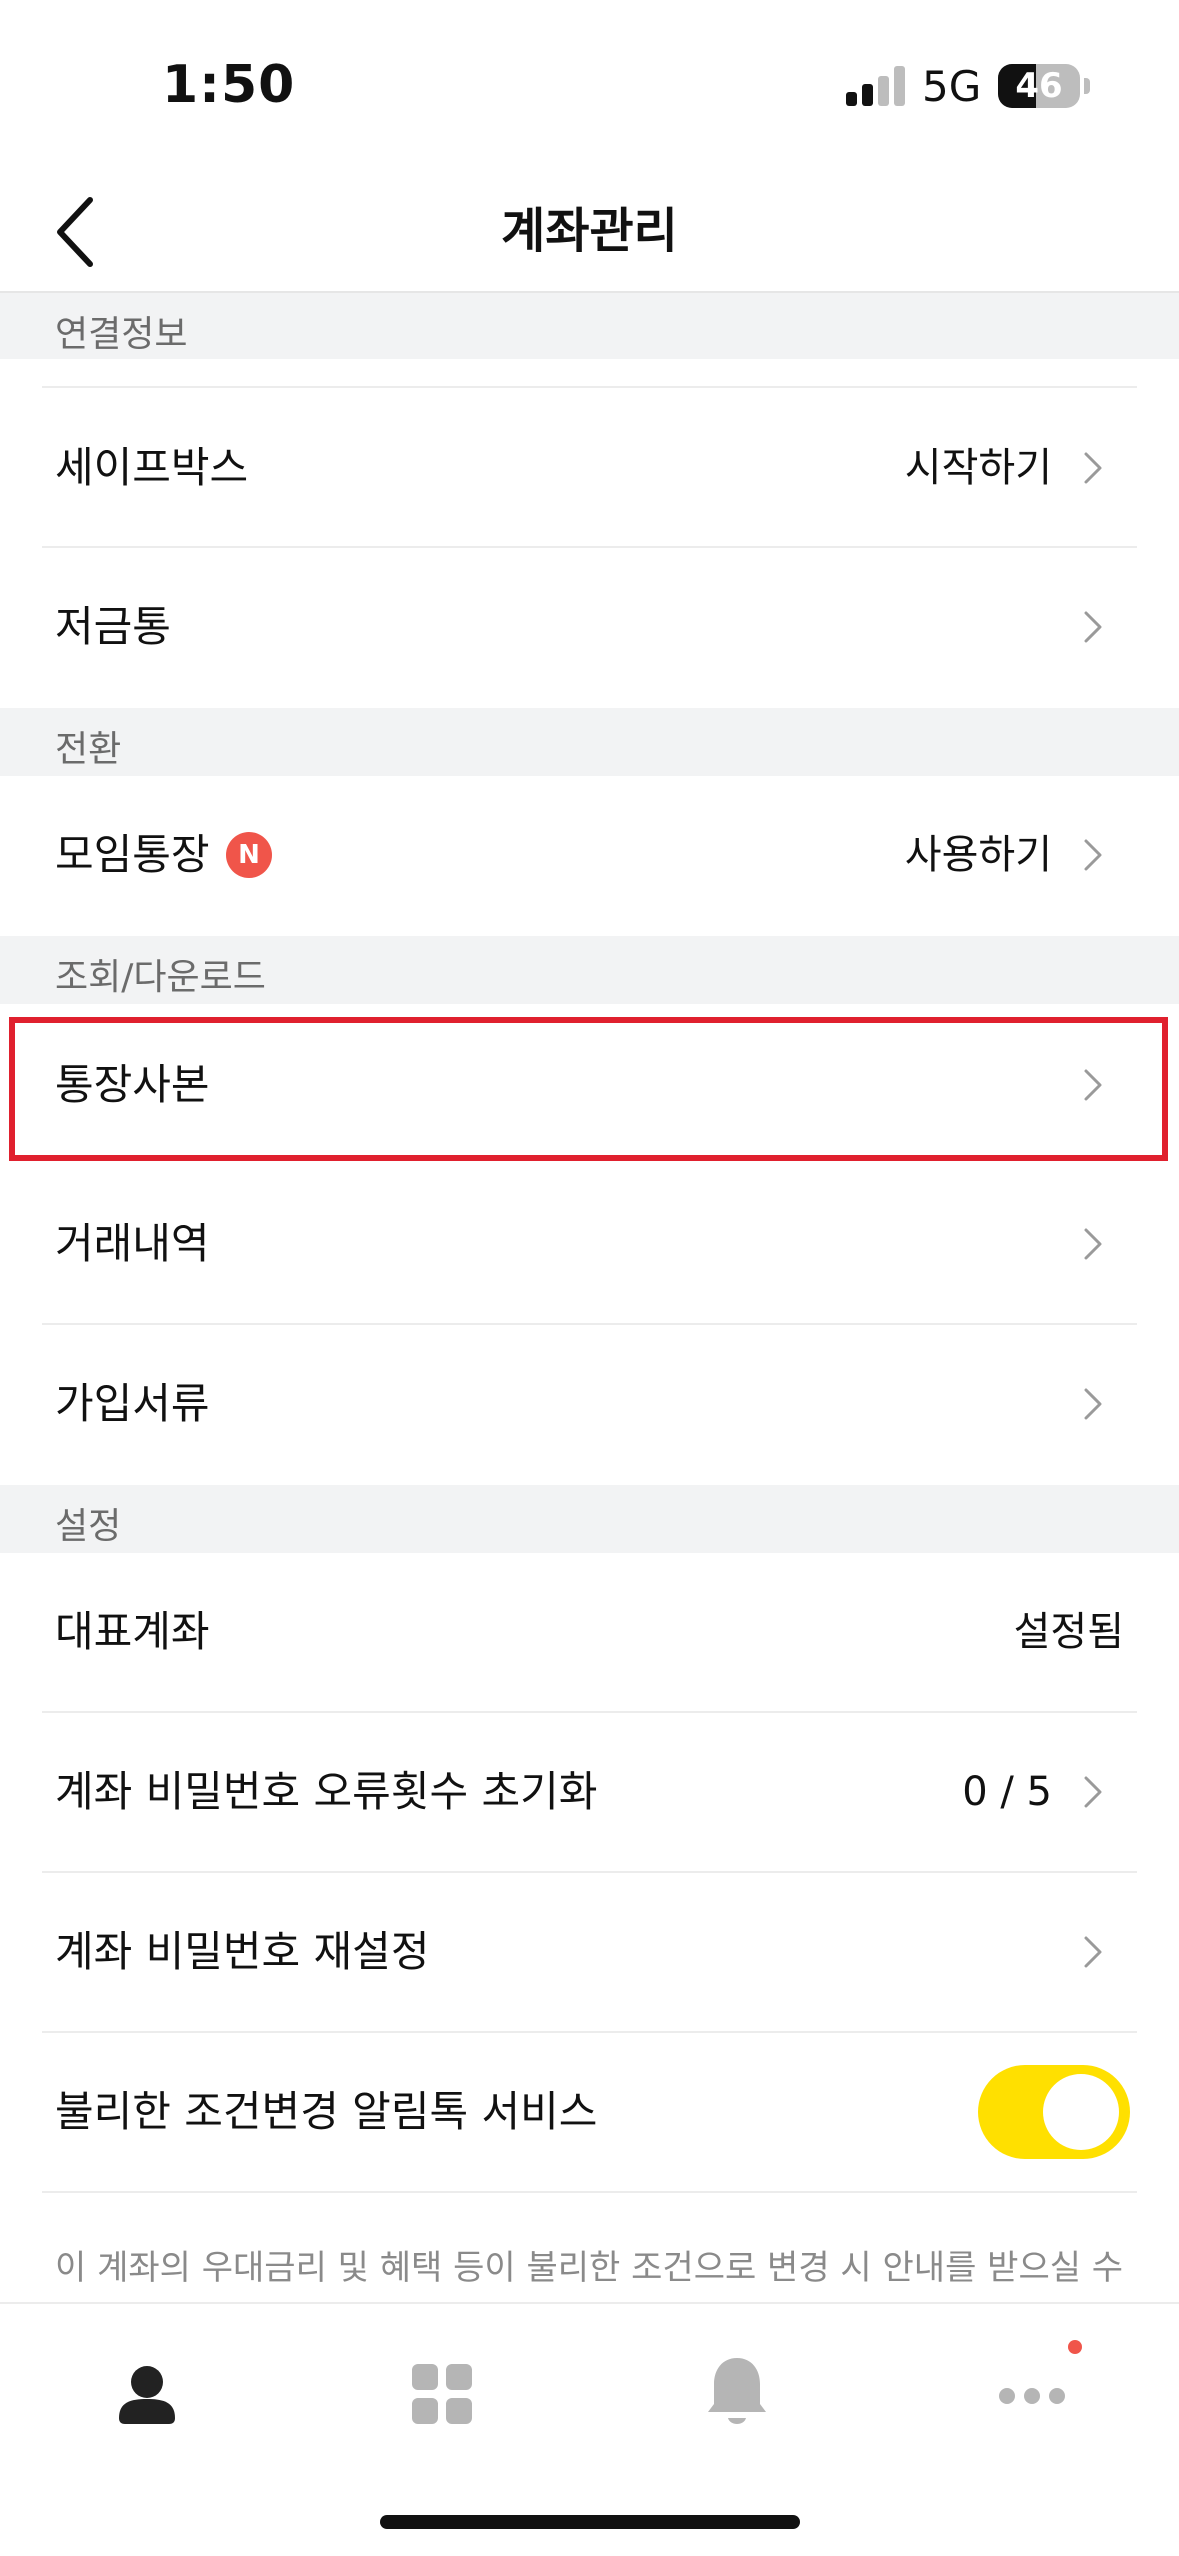  I want to click on battery-icon: 46, so click(1039, 86).